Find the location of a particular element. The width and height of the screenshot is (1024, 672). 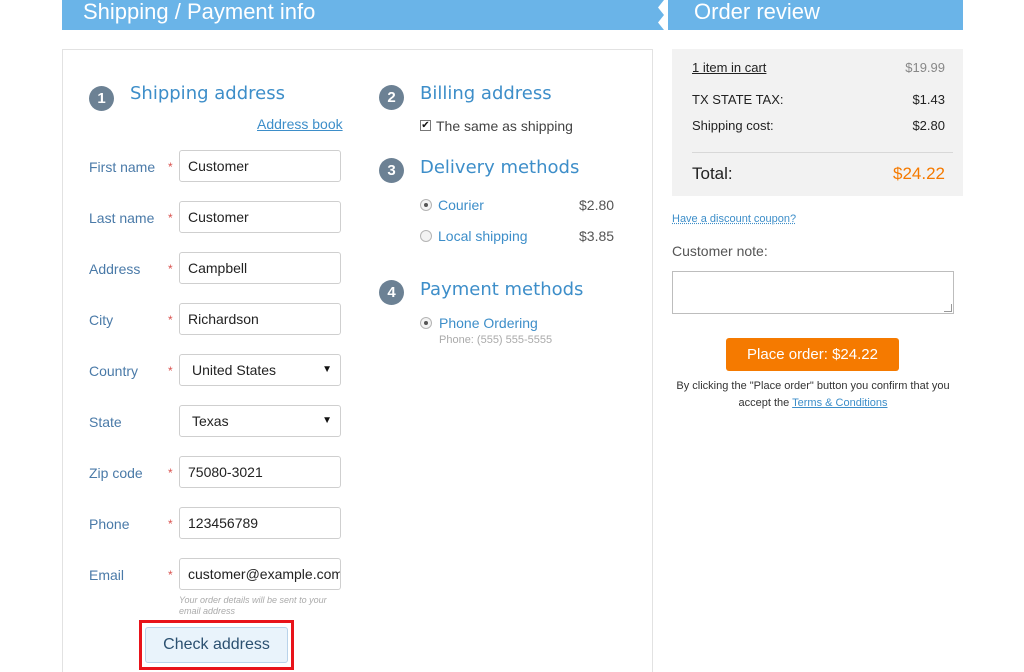

payment-methods-title: Payment methods is located at coordinates (502, 289).